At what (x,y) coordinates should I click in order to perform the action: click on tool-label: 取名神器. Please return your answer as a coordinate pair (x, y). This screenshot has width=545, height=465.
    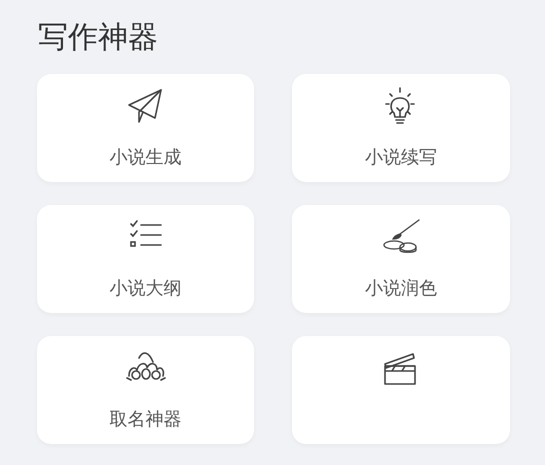
    Looking at the image, I should click on (146, 420).